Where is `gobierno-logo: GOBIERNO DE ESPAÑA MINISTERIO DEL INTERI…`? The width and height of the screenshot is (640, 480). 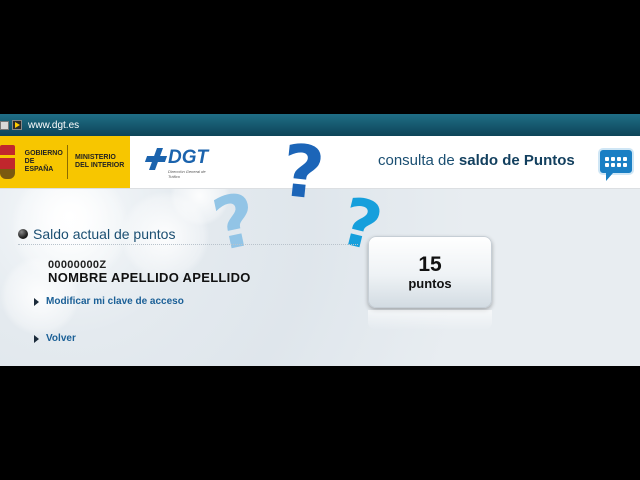
gobierno-logo: GOBIERNO DE ESPAÑA MINISTERIO DEL INTERI… is located at coordinates (65, 162).